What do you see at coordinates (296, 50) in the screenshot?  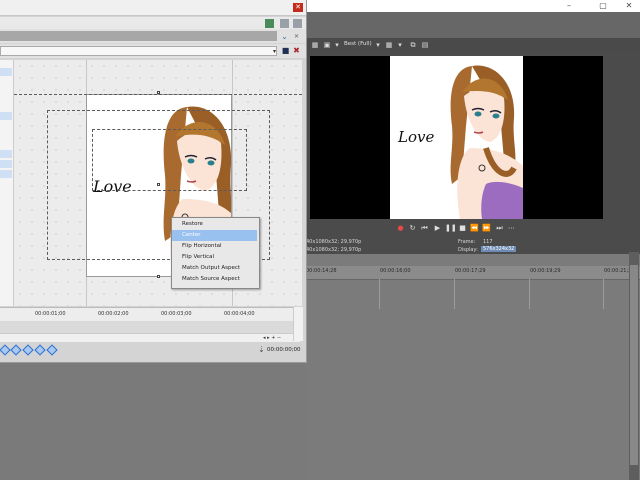 I see `delete-icon: ✖` at bounding box center [296, 50].